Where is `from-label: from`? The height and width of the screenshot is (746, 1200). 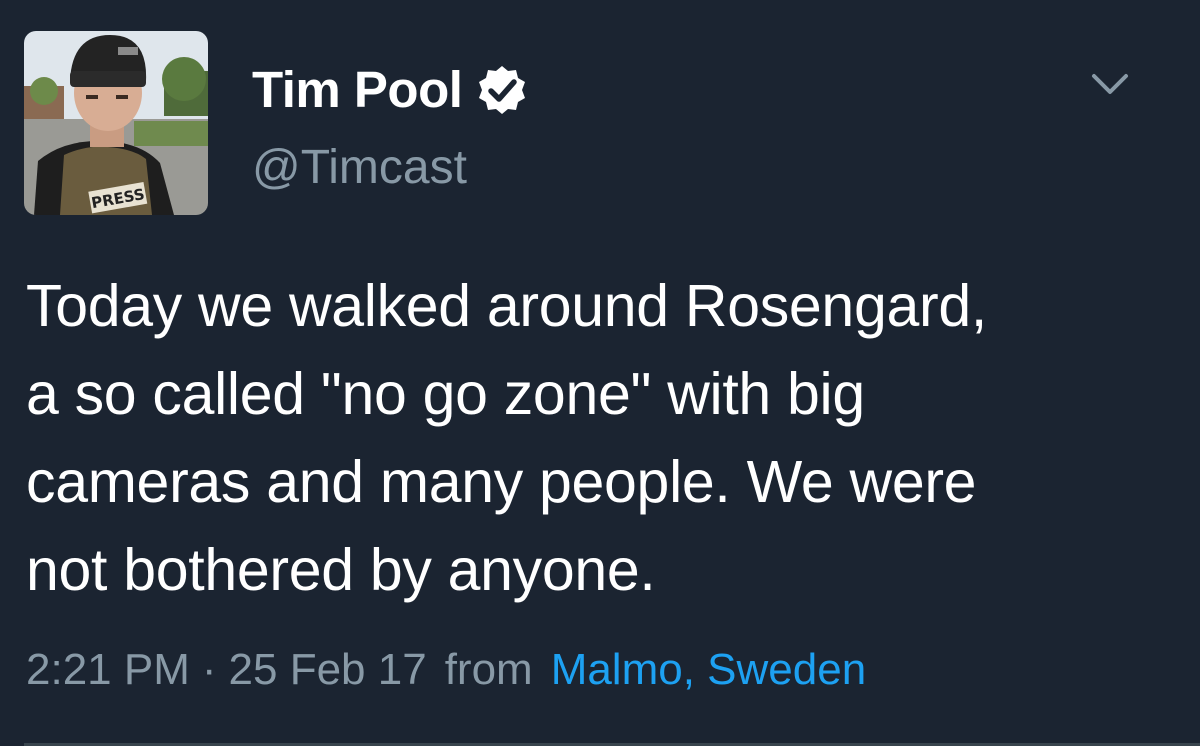 from-label: from is located at coordinates (488, 669).